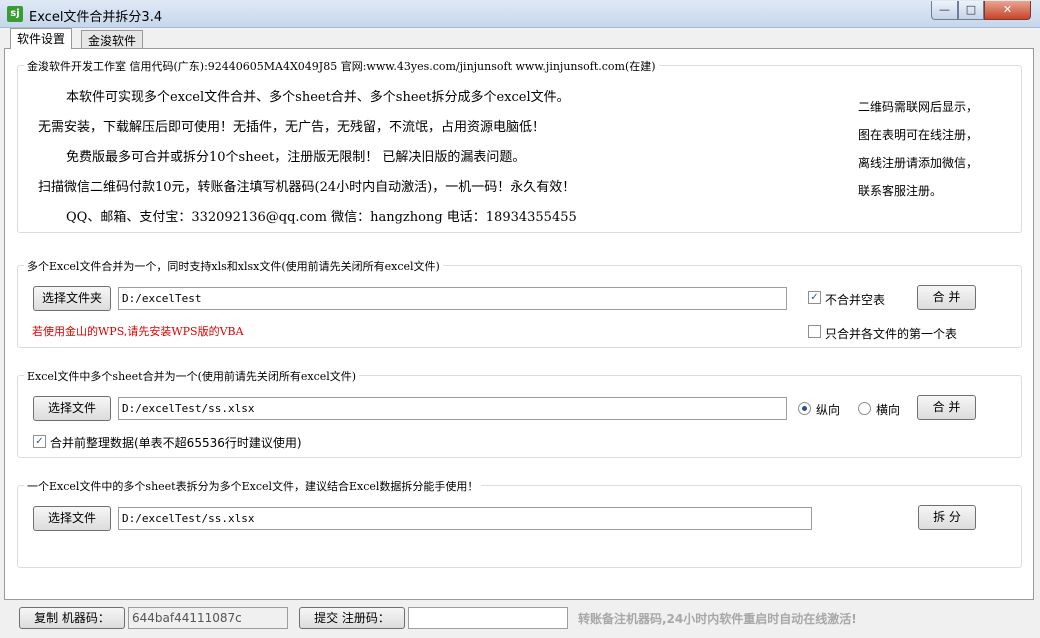  I want to click on tidy-data-label: 合并前整理数据(单表不超65536行时建议使用), so click(176, 443).